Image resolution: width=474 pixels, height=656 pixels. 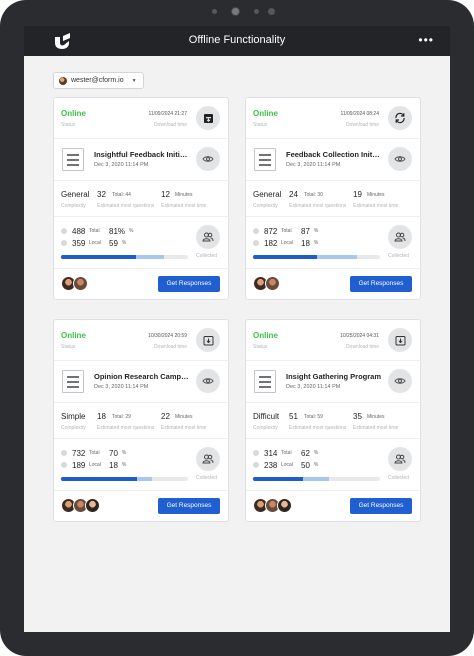 I want to click on page-title: Offline Functionality, so click(x=237, y=40).